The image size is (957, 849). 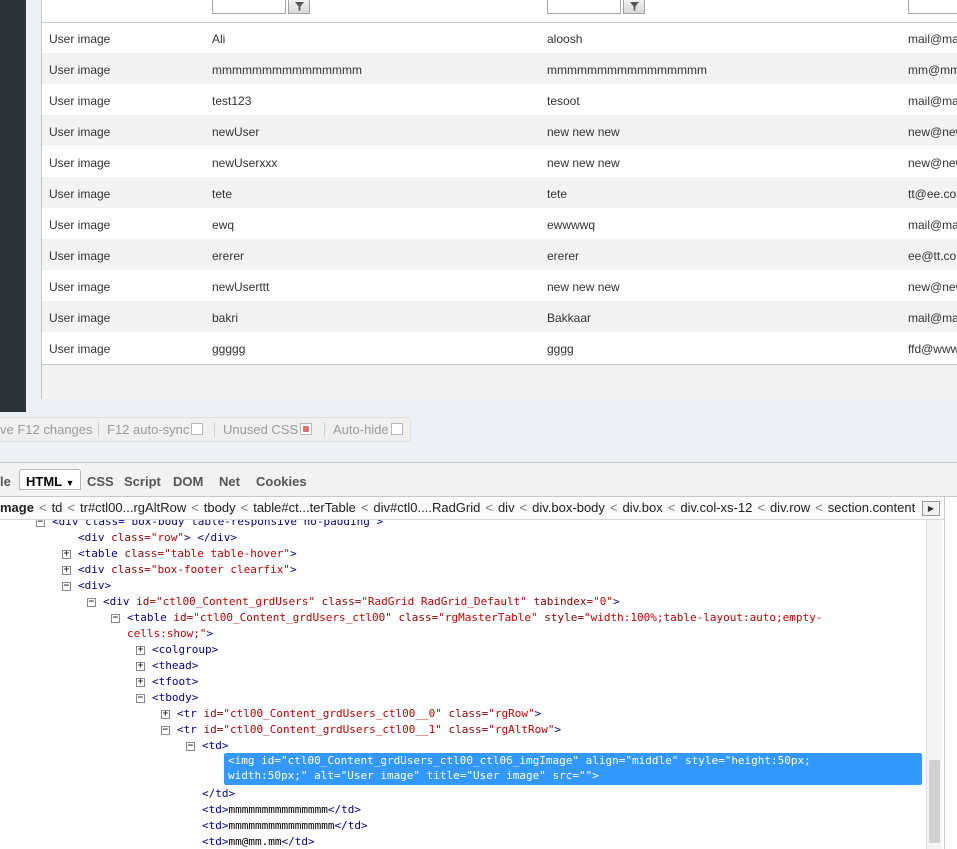 I want to click on table-row: User image test123 tesoot mail@mail.com, so click(x=499, y=99).